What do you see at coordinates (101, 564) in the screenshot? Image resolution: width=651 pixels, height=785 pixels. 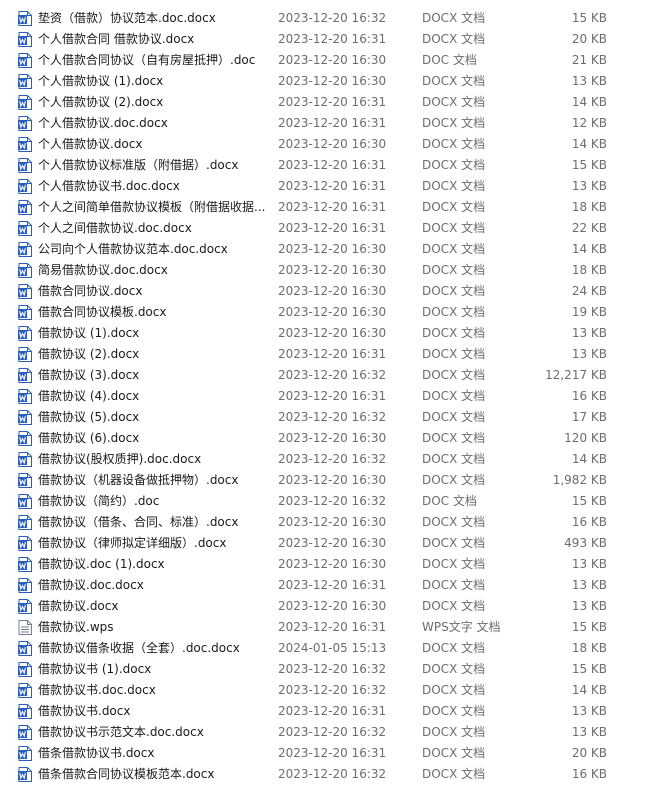 I see `file-name: 借款协议.doc (1).docx` at bounding box center [101, 564].